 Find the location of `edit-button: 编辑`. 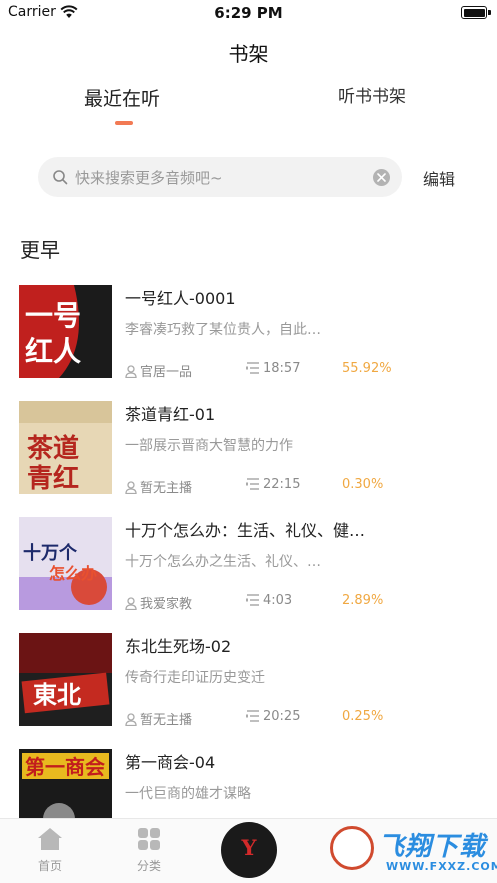

edit-button: 编辑 is located at coordinates (439, 178).